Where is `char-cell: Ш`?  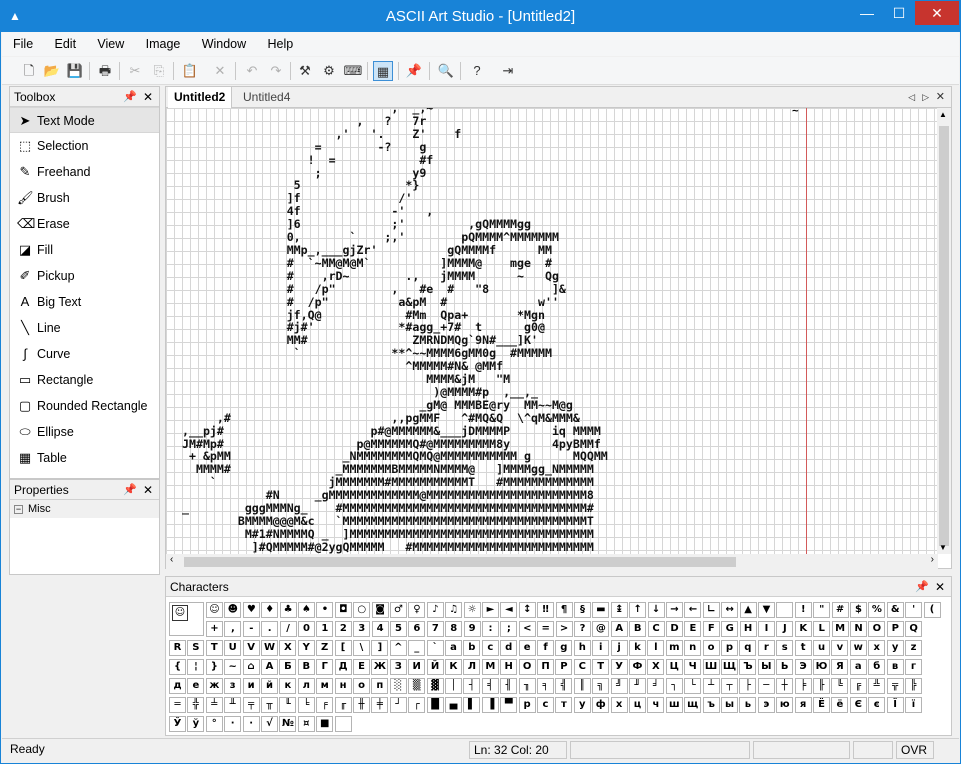
char-cell: Ш is located at coordinates (711, 667).